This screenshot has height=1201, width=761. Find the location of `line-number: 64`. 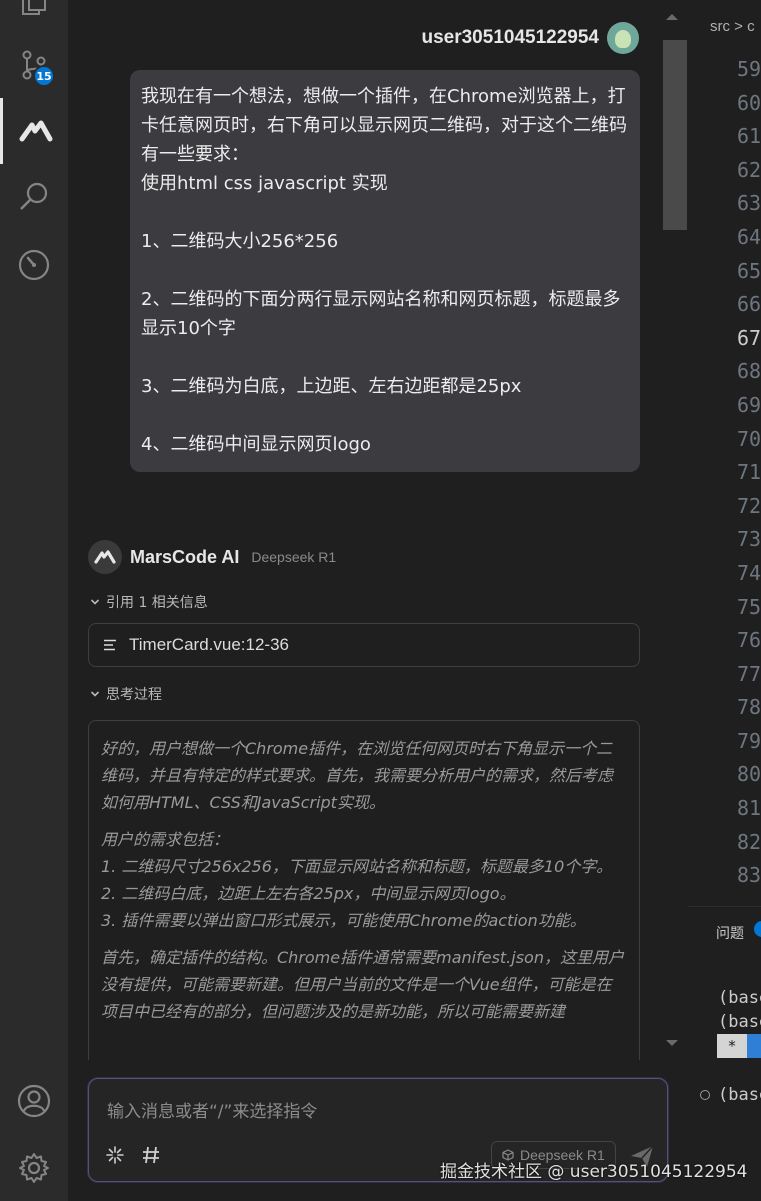

line-number: 64 is located at coordinates (749, 236).